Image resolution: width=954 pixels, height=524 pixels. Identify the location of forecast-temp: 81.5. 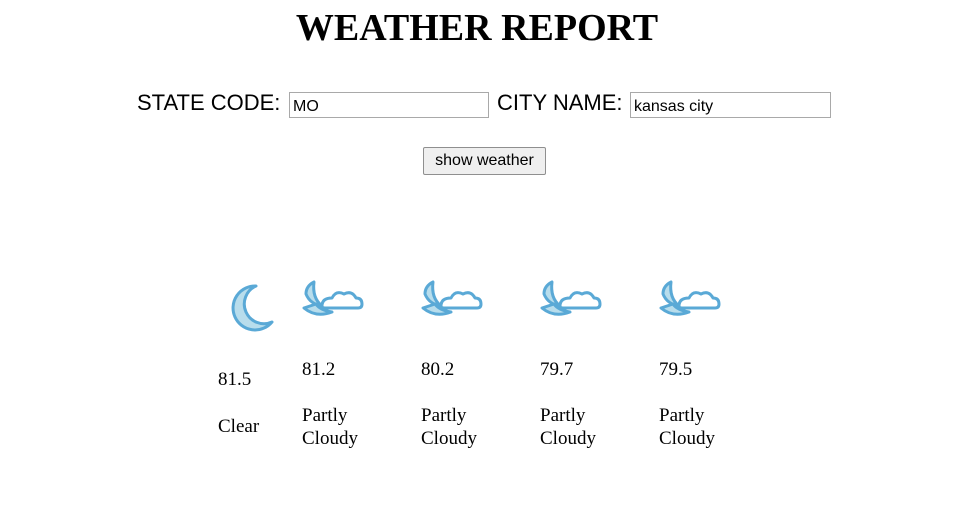
(235, 379).